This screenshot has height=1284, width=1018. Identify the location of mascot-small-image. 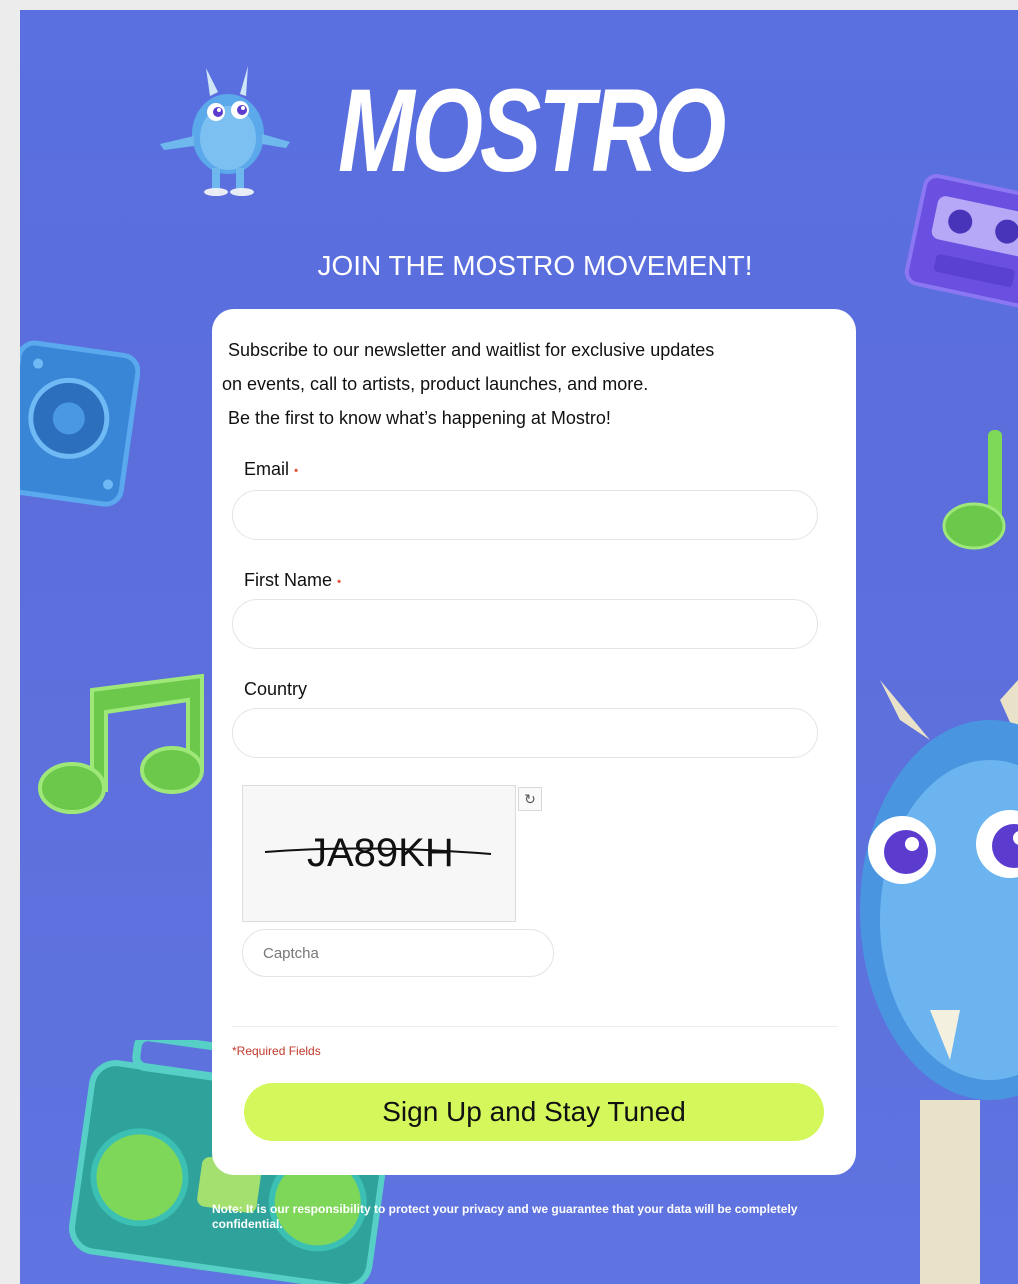
(225, 131).